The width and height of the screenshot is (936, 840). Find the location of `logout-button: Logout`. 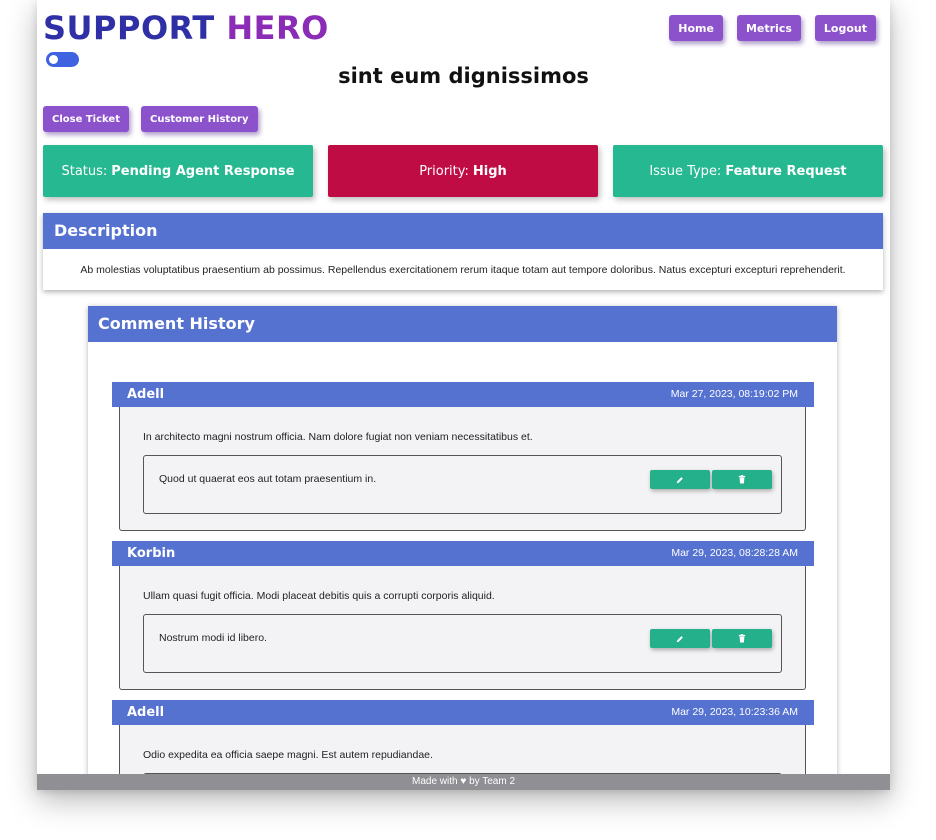

logout-button: Logout is located at coordinates (845, 28).